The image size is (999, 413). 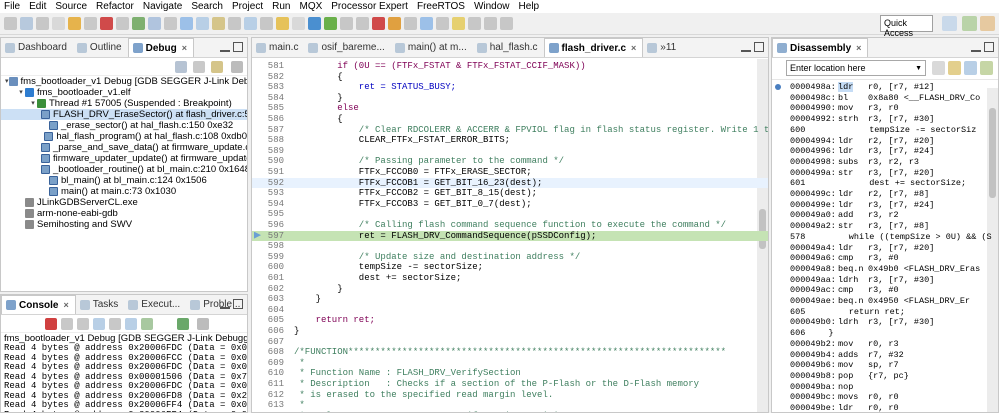 I want to click on disassembly-row: 000049be: ldr r0, r0, so click(x=885, y=407).